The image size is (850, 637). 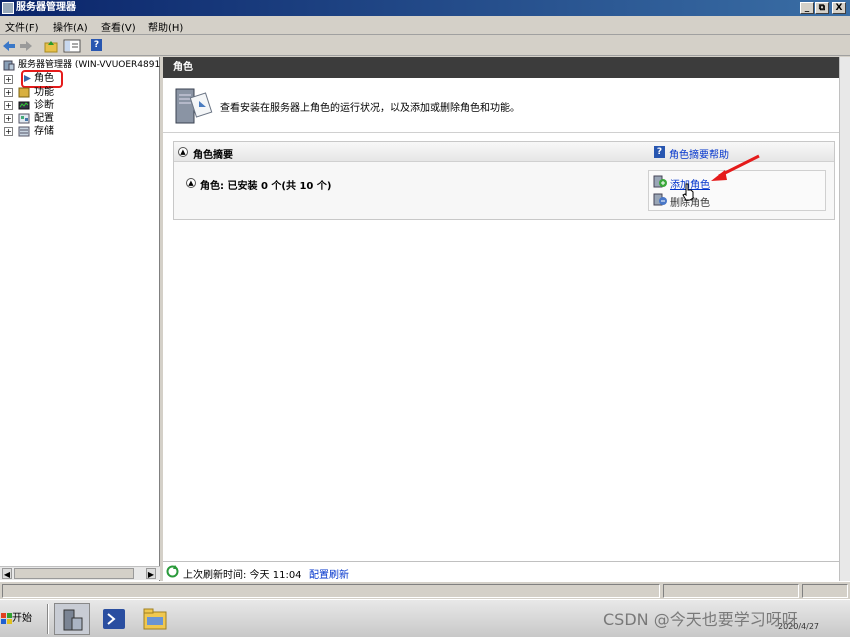 I want to click on add-roles-icon, so click(x=660, y=181).